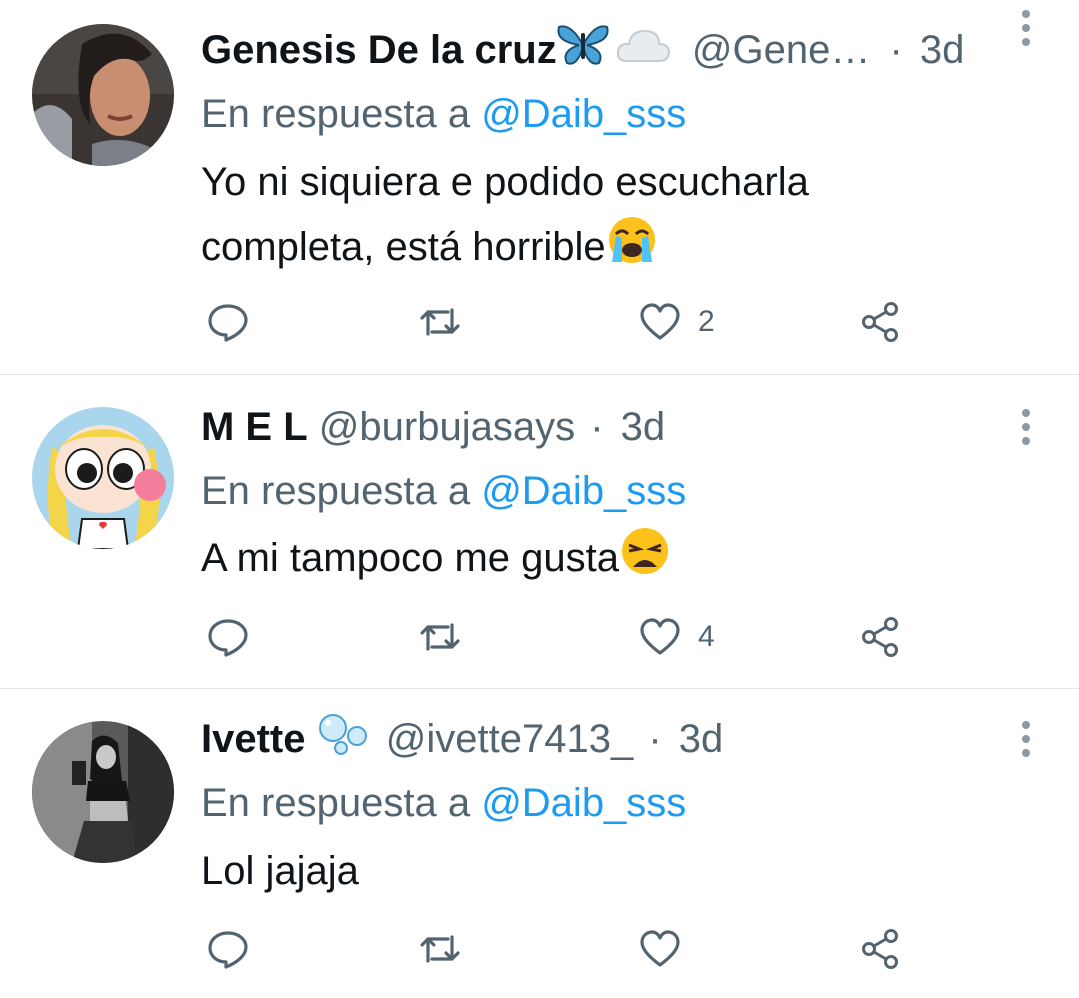 The image size is (1079, 998). I want to click on butterfly-emoji, so click(583, 52).